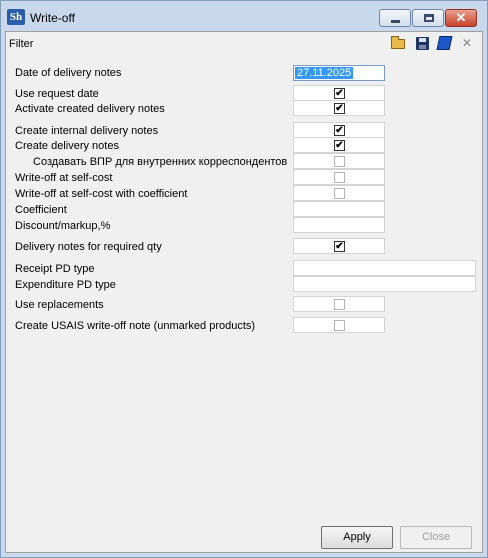 The image size is (488, 558). Describe the element at coordinates (90, 109) in the screenshot. I see `activate-created-label: Activate created delivery notes` at that location.